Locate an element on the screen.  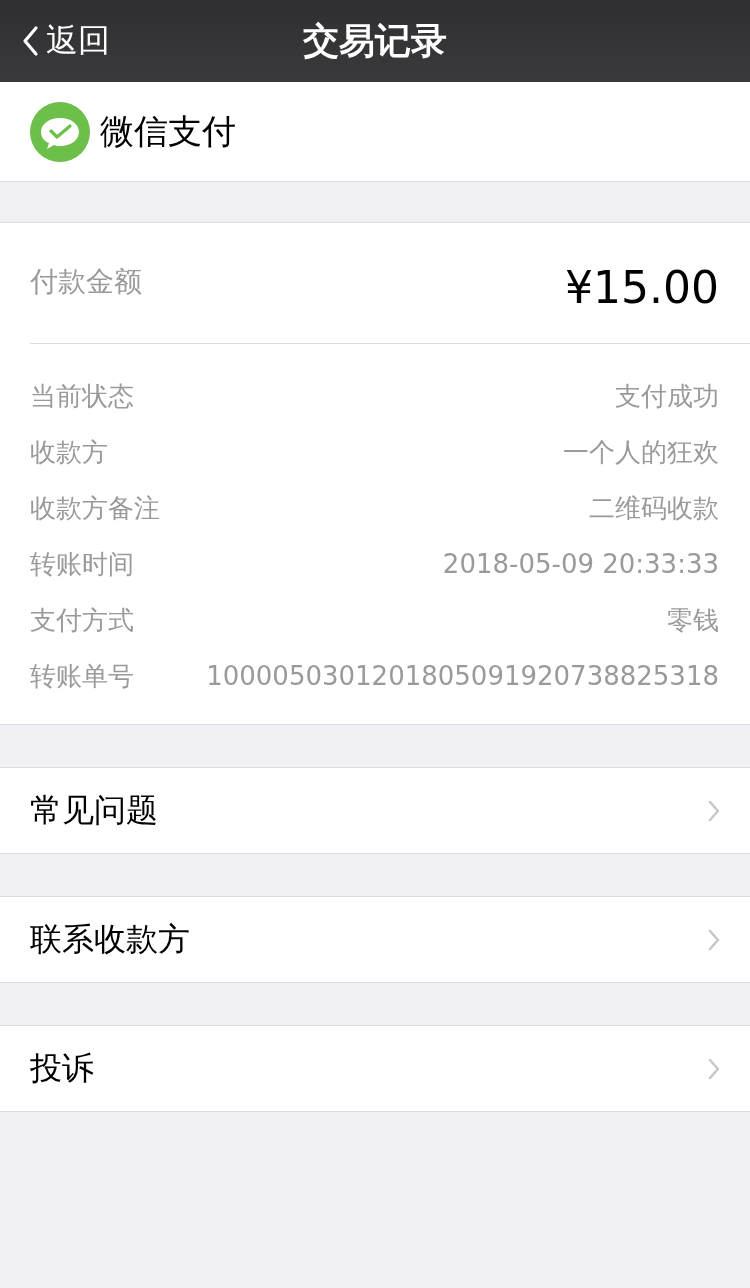
detail-label: 支付方式 is located at coordinates (82, 620).